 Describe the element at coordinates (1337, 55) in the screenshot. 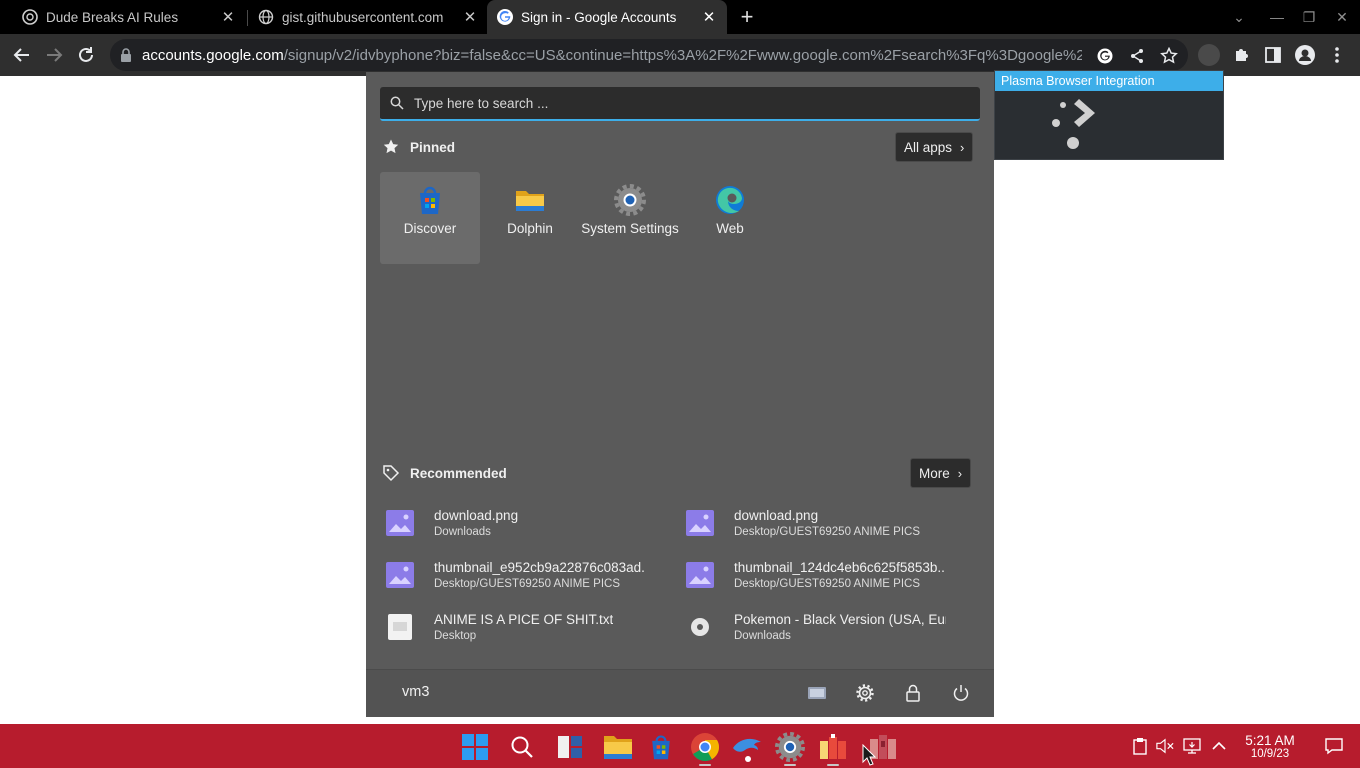

I see `chrome-menu-icon` at that location.